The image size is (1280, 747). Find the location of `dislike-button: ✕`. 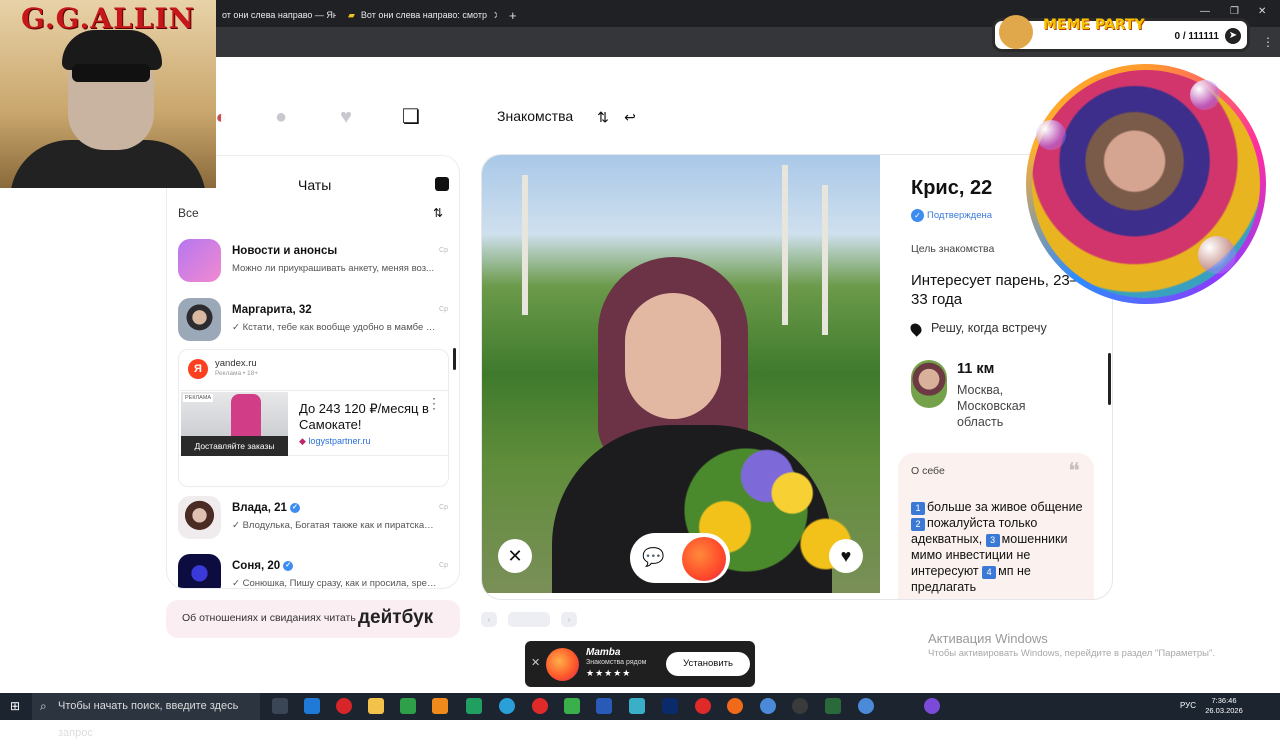

dislike-button: ✕ is located at coordinates (515, 556).